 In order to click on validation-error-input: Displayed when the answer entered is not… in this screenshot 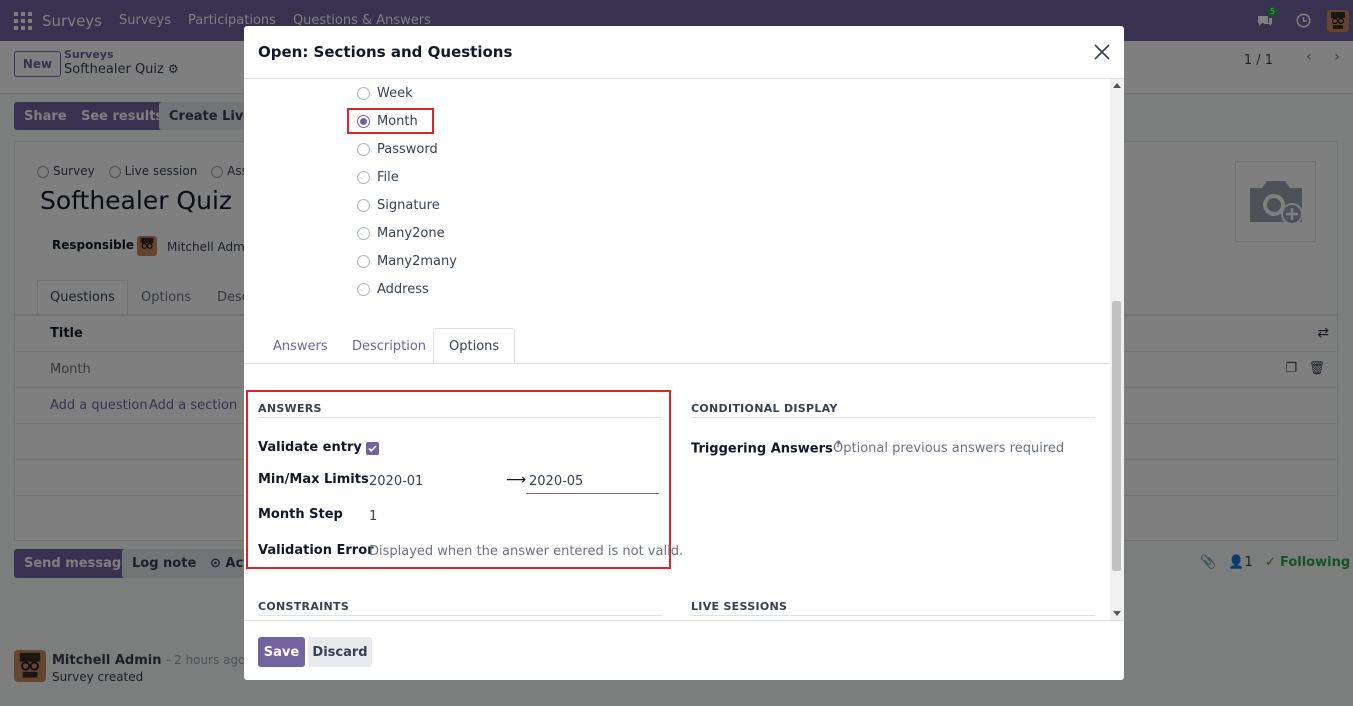, I will do `click(526, 551)`.